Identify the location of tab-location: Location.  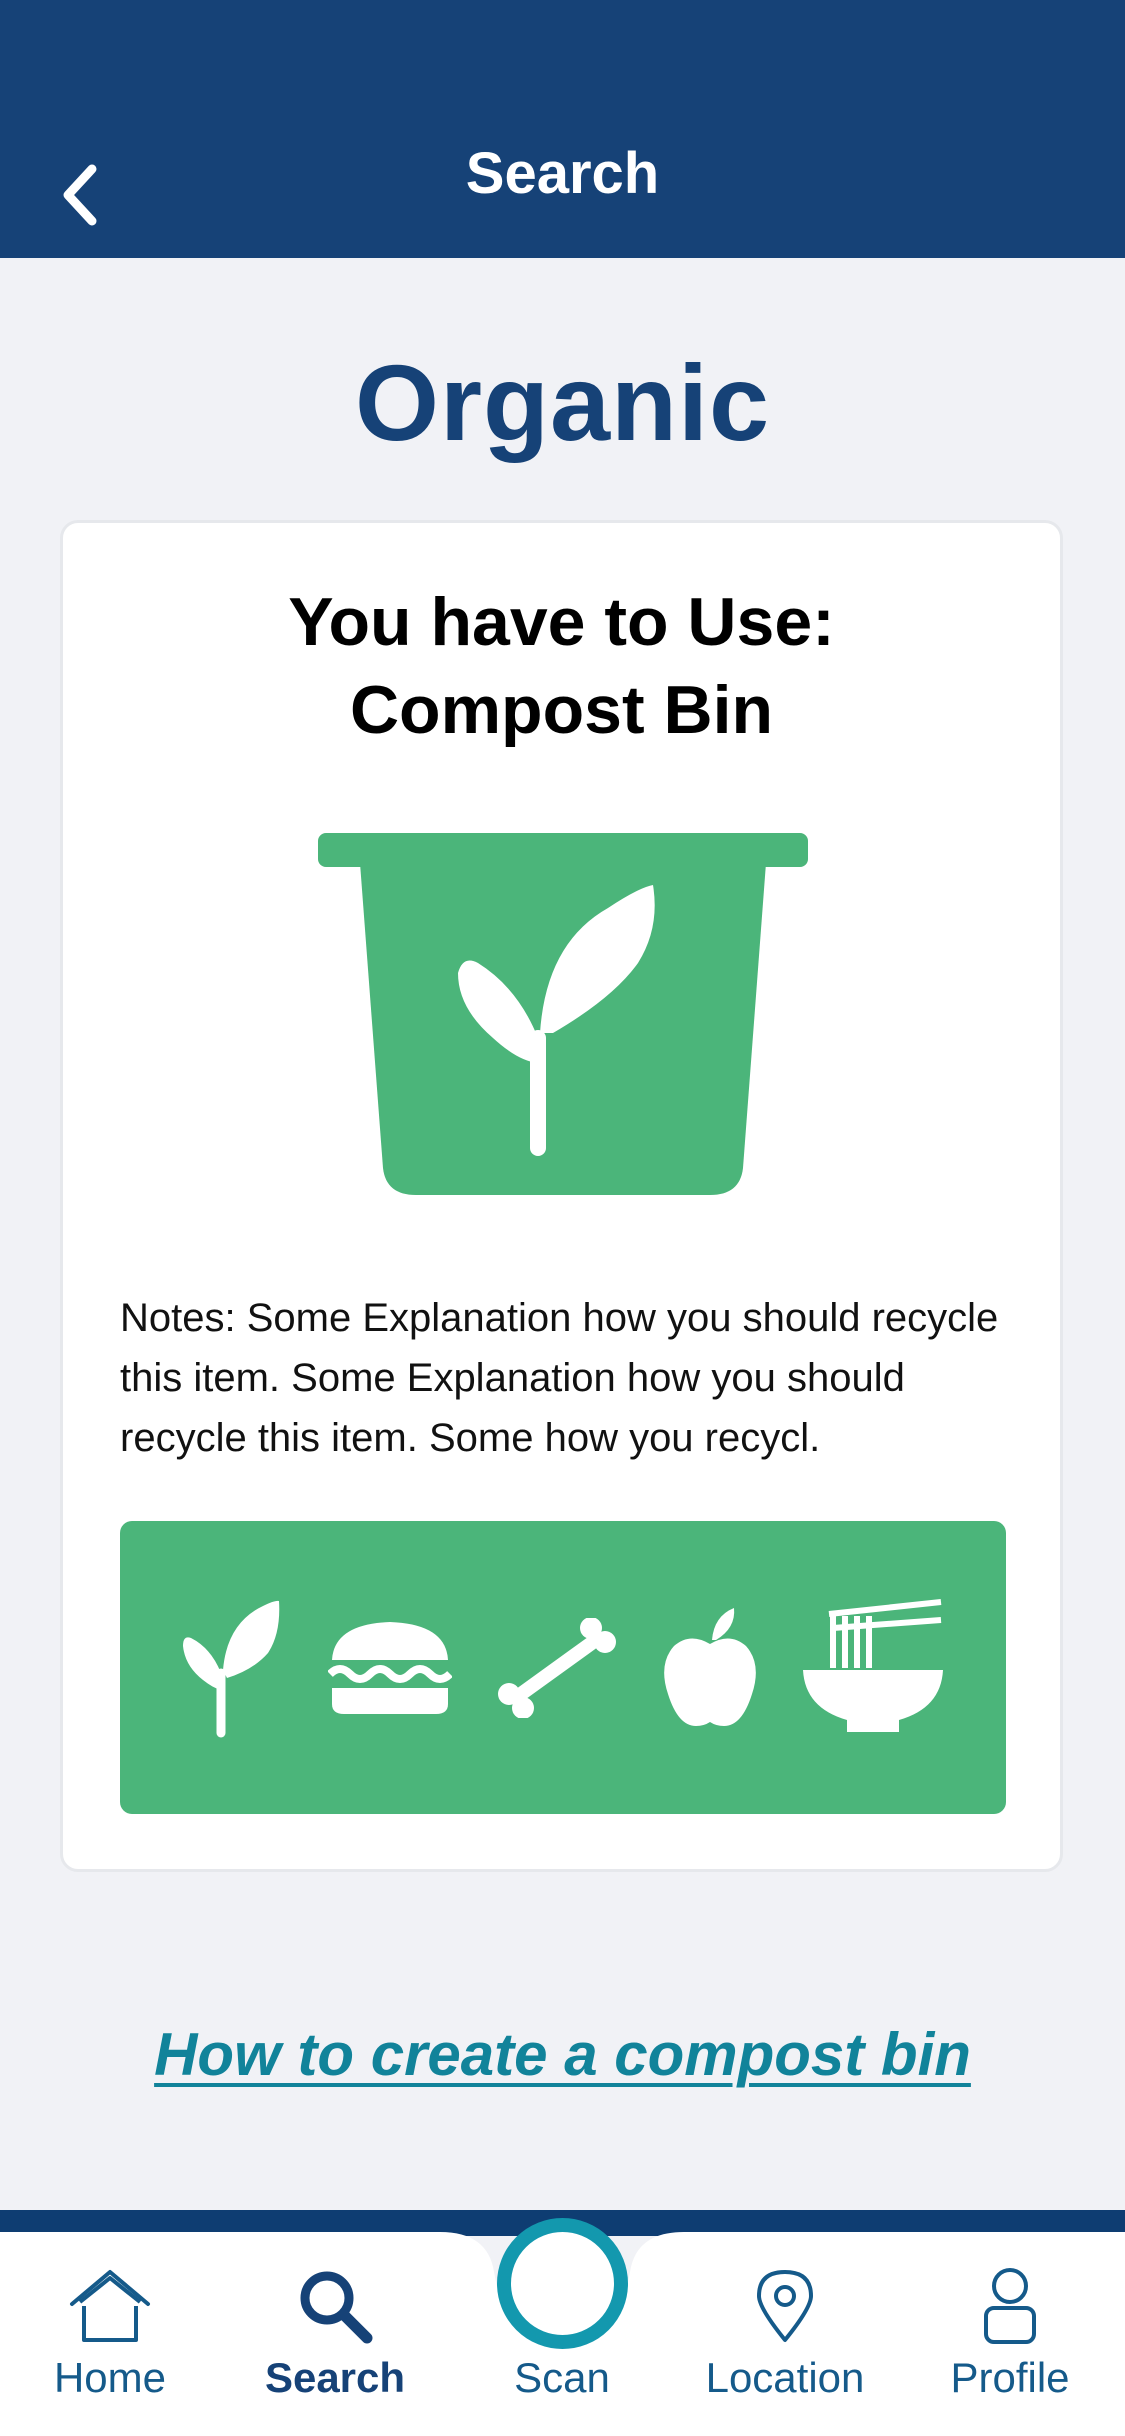
(785, 2334).